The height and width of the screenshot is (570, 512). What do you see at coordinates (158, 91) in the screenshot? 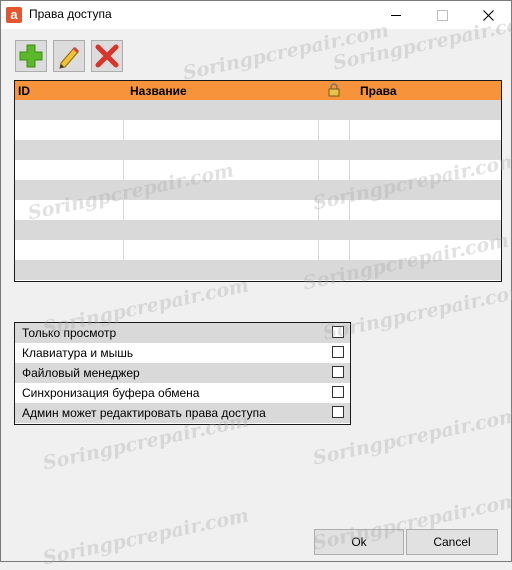
I see `column-header-name: Название` at bounding box center [158, 91].